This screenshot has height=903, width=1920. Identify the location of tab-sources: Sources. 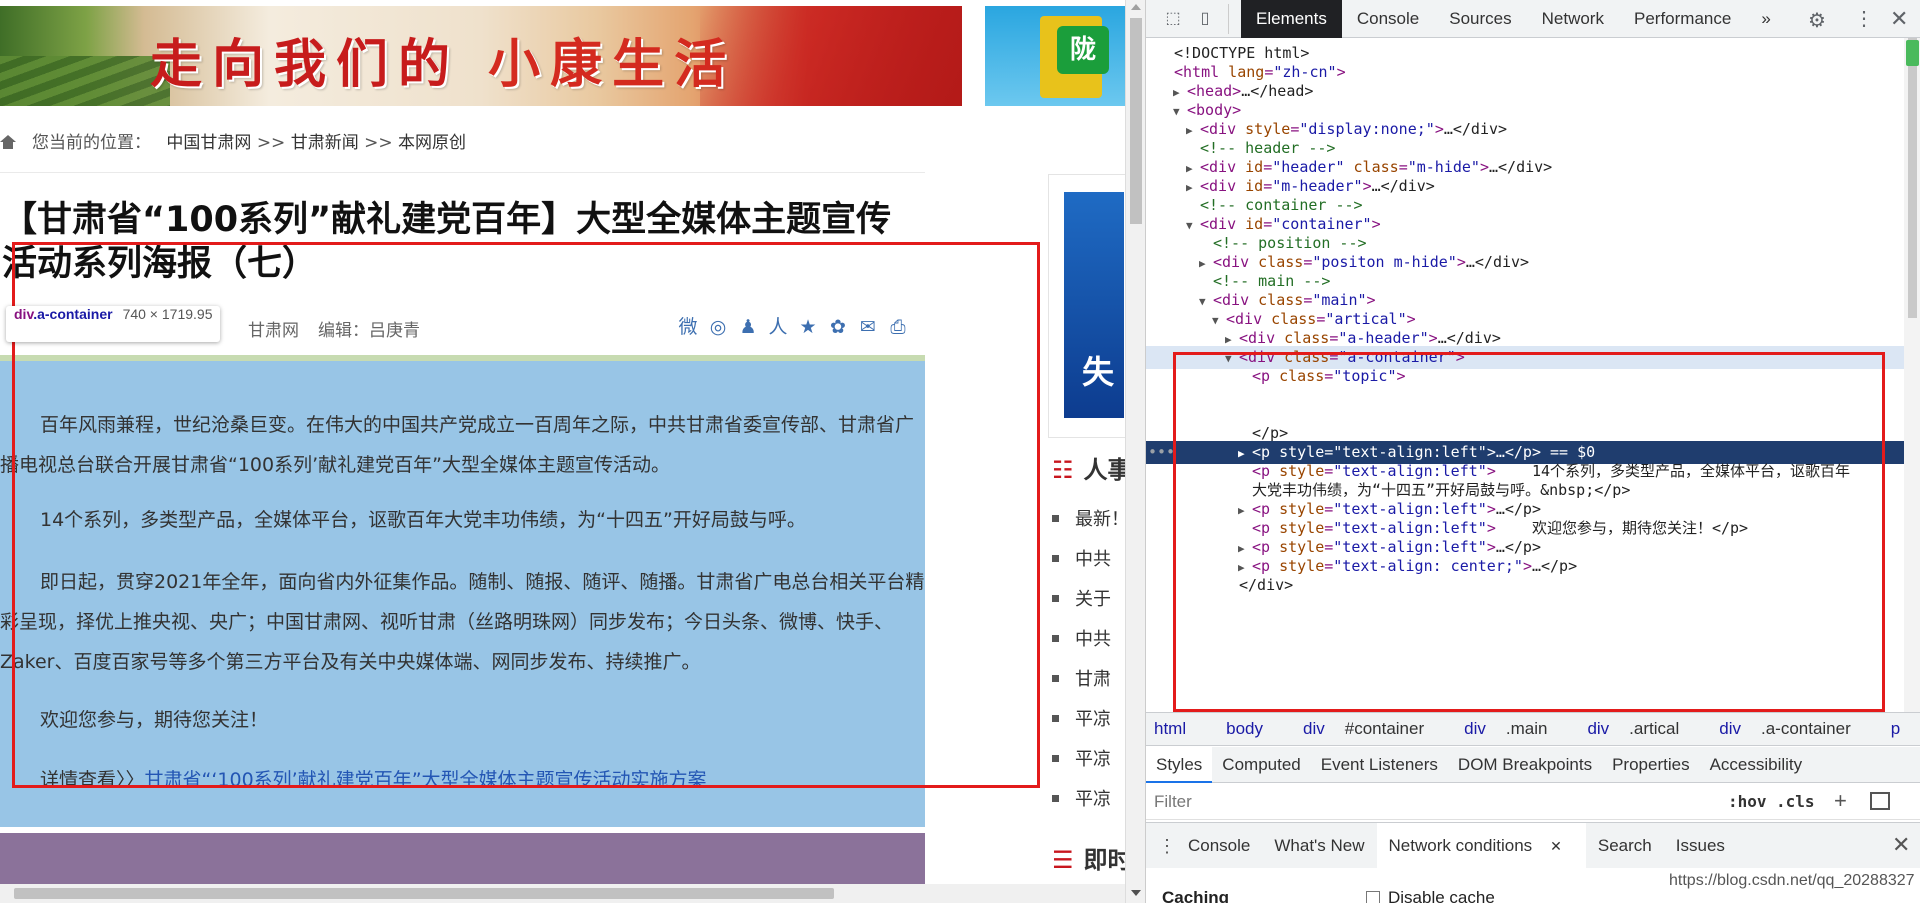
(1480, 19).